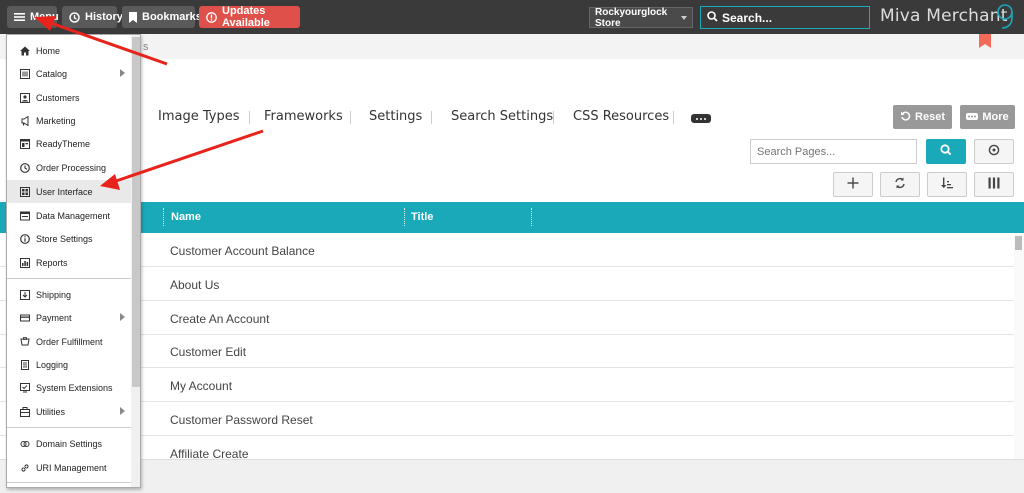 Image resolution: width=1024 pixels, height=493 pixels. I want to click on target-icon, so click(994, 151).